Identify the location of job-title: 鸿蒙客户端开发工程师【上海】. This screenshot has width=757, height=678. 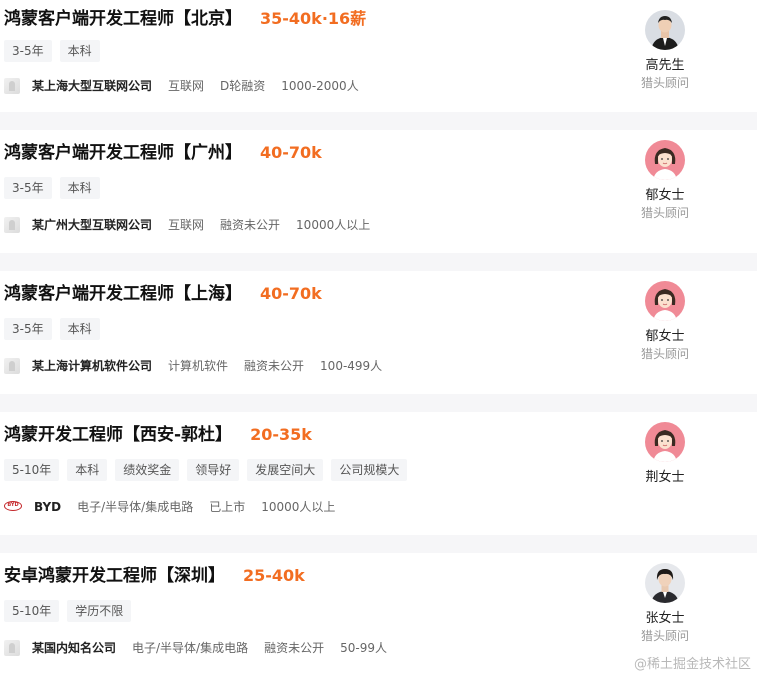
(123, 291).